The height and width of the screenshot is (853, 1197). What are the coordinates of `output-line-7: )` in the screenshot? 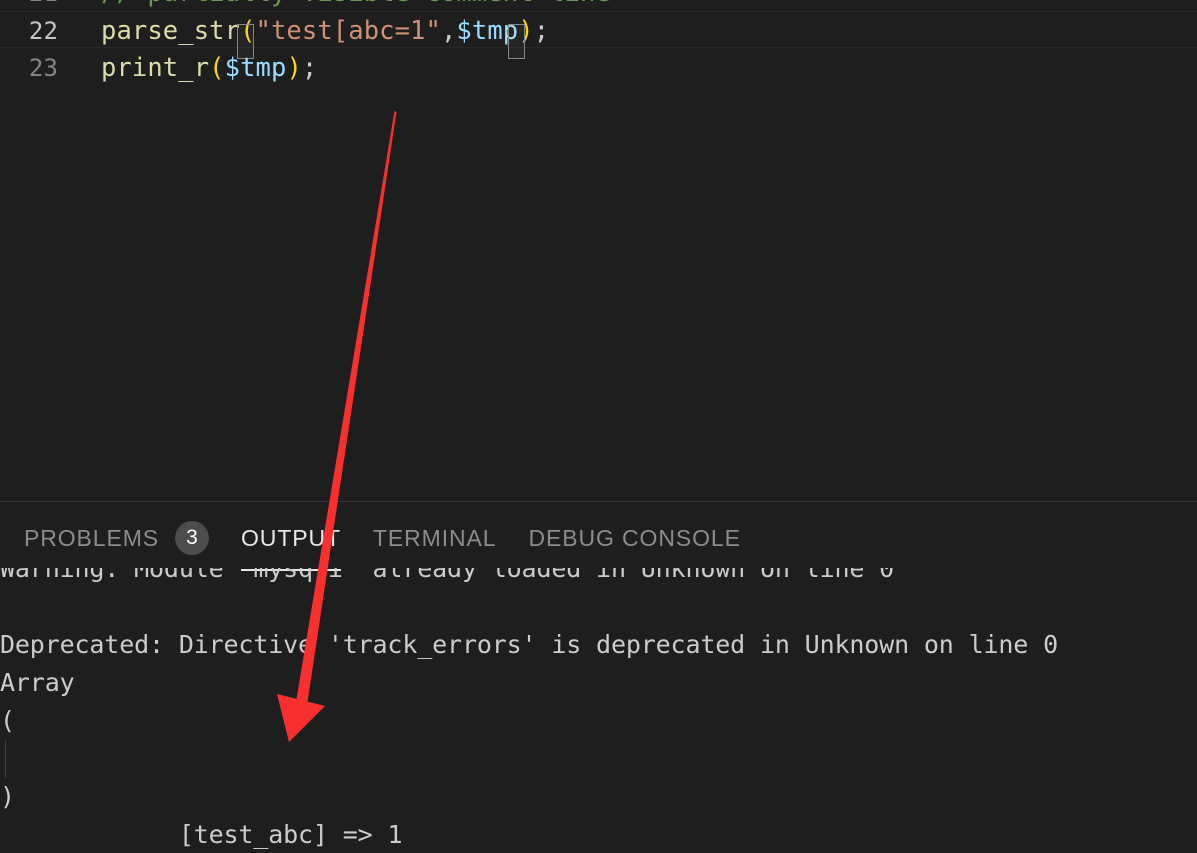 It's located at (7, 796).